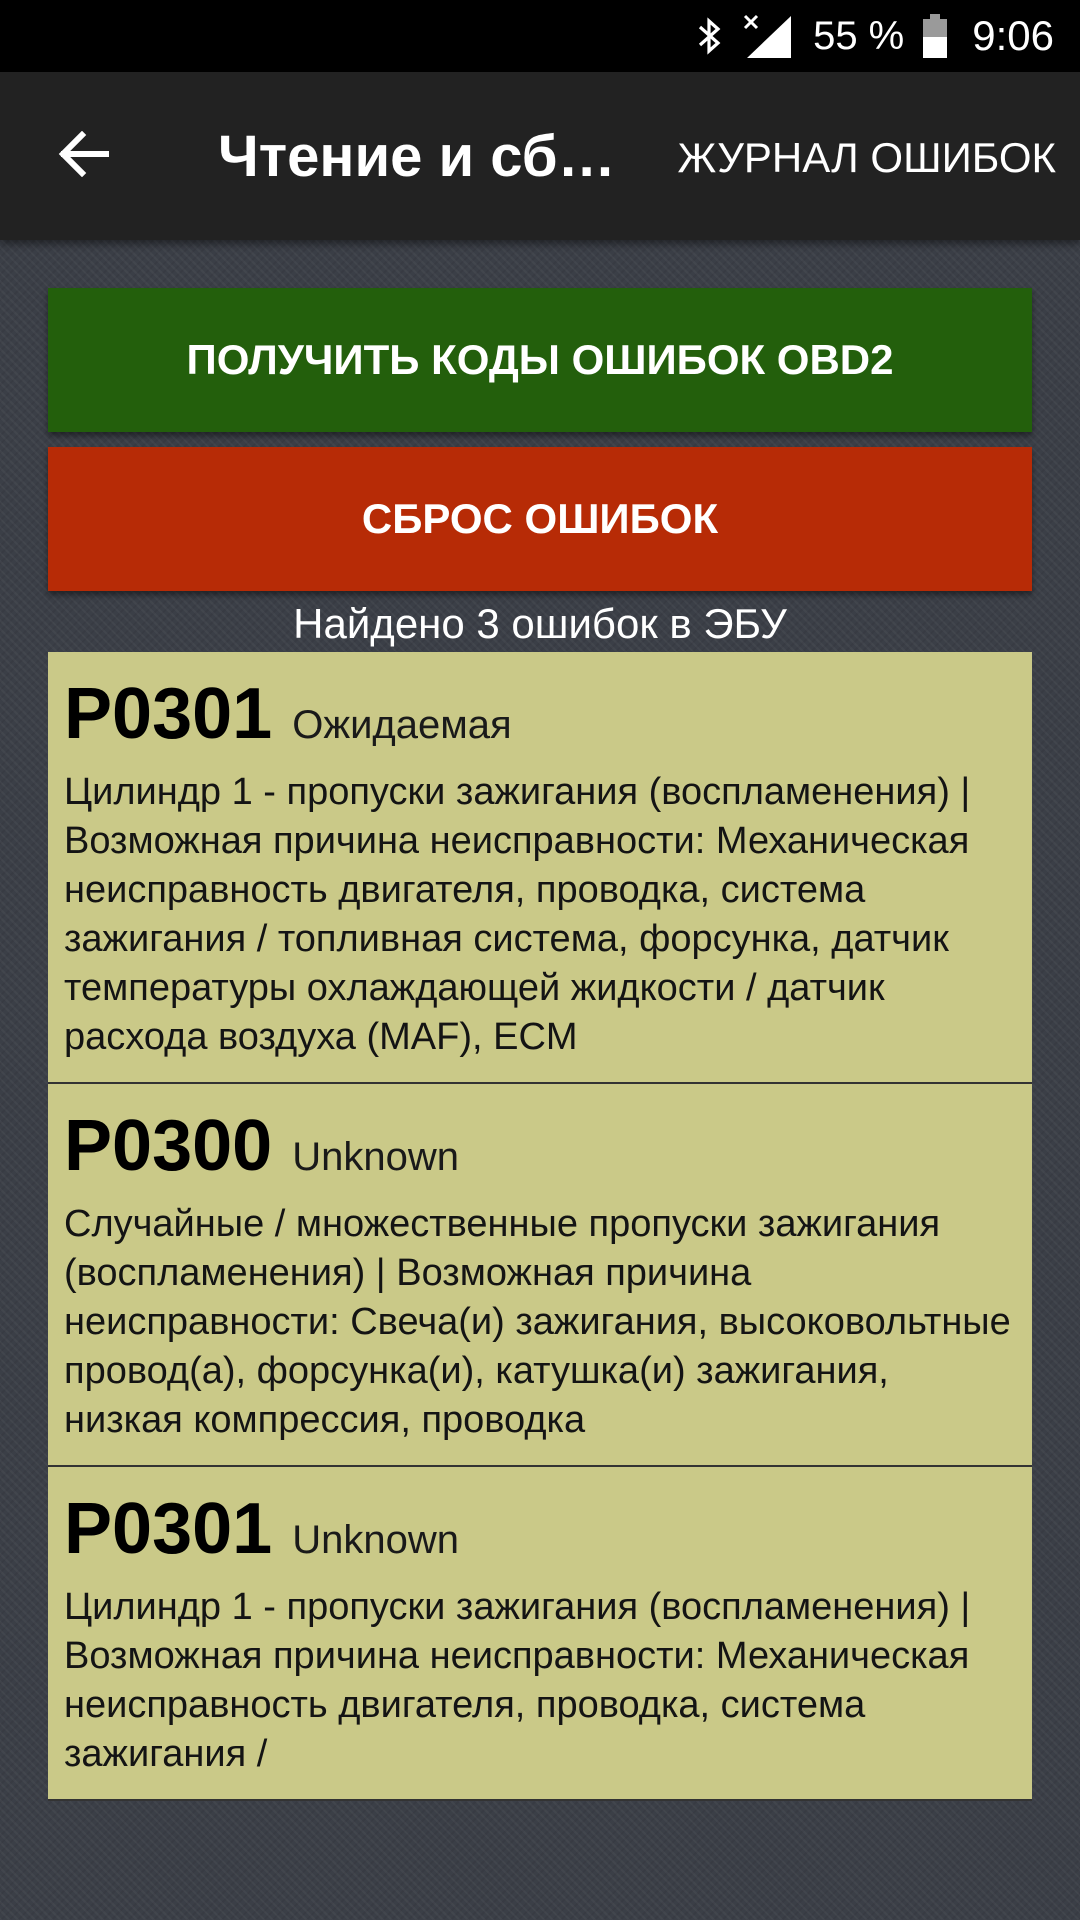 Image resolution: width=1080 pixels, height=1920 pixels. What do you see at coordinates (859, 35) in the screenshot?
I see `battery-percent: 55 %` at bounding box center [859, 35].